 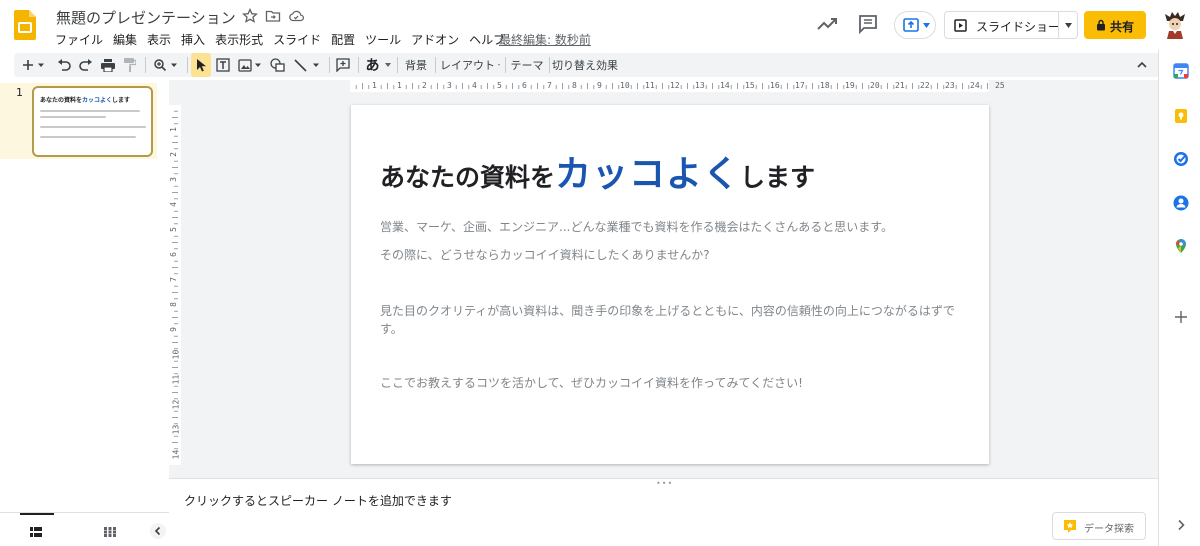 I want to click on undo-button, so click(x=64, y=65).